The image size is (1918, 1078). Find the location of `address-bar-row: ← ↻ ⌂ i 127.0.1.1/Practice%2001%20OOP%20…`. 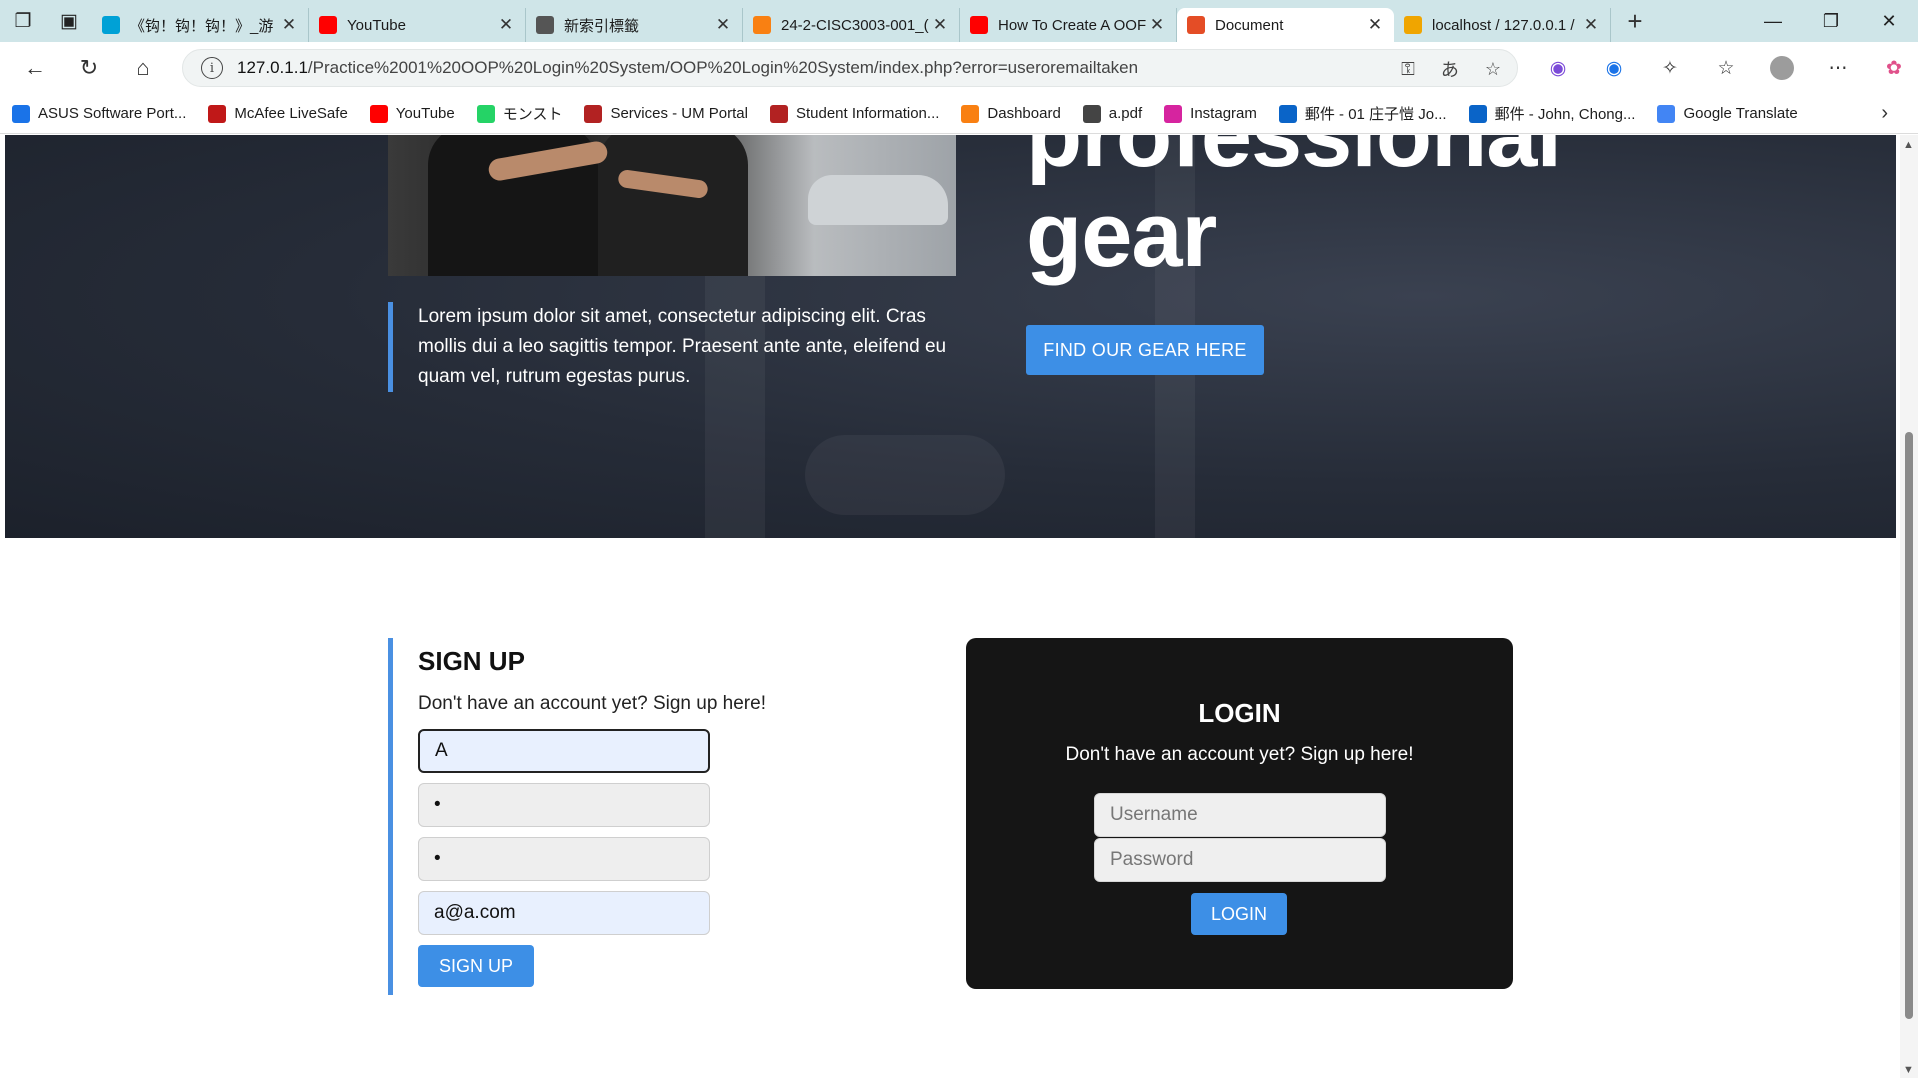

address-bar-row: ← ↻ ⌂ i 127.0.1.1/Practice%2001%20OOP%20… is located at coordinates (959, 68).